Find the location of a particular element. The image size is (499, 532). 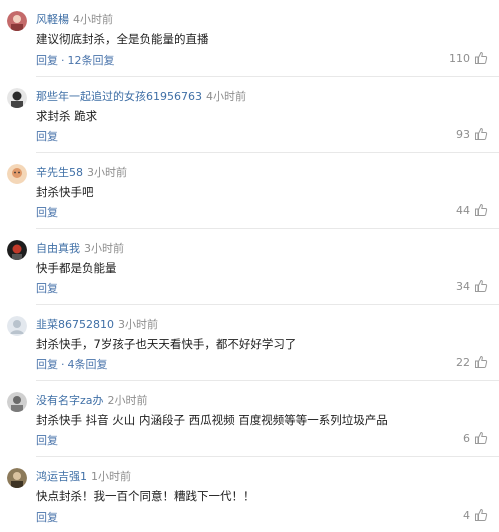

username: 风軽楊 is located at coordinates (52, 19).